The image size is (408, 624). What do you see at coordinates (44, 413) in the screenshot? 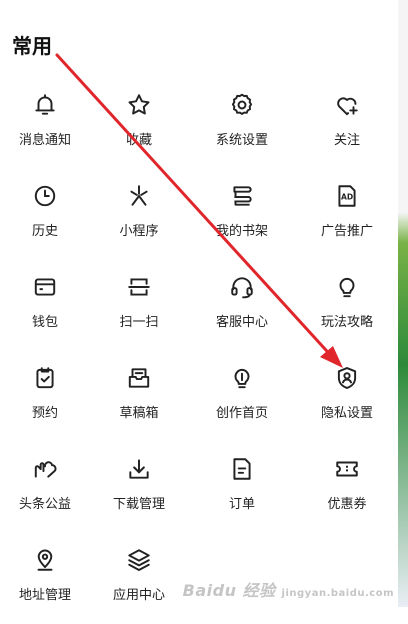
I see `grid-item-label: 预约` at bounding box center [44, 413].